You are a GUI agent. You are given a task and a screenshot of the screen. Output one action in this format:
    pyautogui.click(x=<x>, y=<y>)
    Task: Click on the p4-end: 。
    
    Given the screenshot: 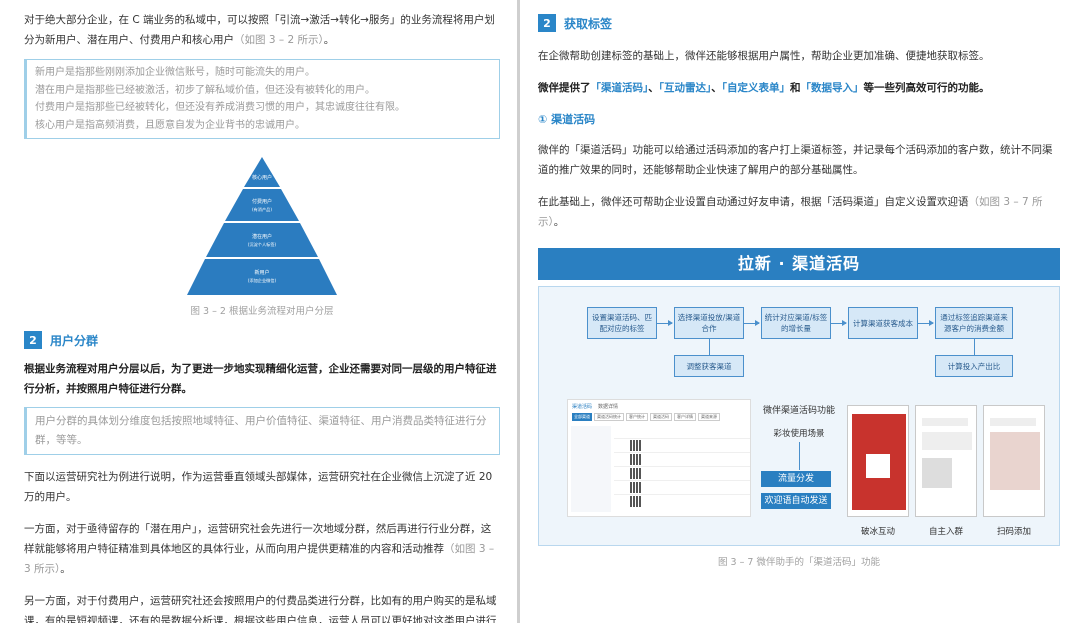 What is the action you would take?
    pyautogui.click(x=559, y=222)
    